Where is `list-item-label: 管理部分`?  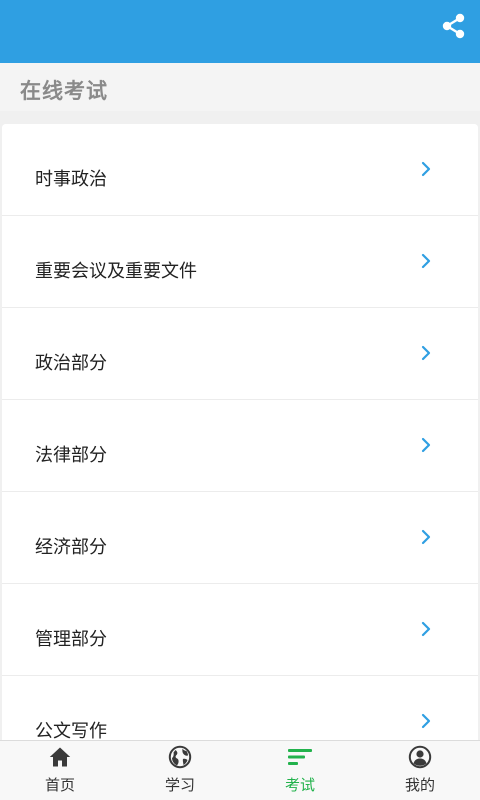
list-item-label: 管理部分 is located at coordinates (71, 639).